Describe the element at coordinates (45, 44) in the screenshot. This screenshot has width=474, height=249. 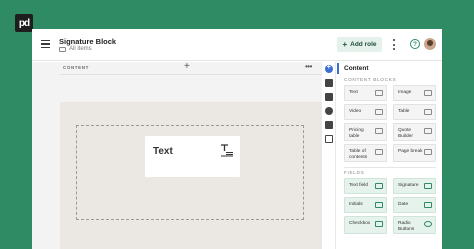
I see `menu-icon` at that location.